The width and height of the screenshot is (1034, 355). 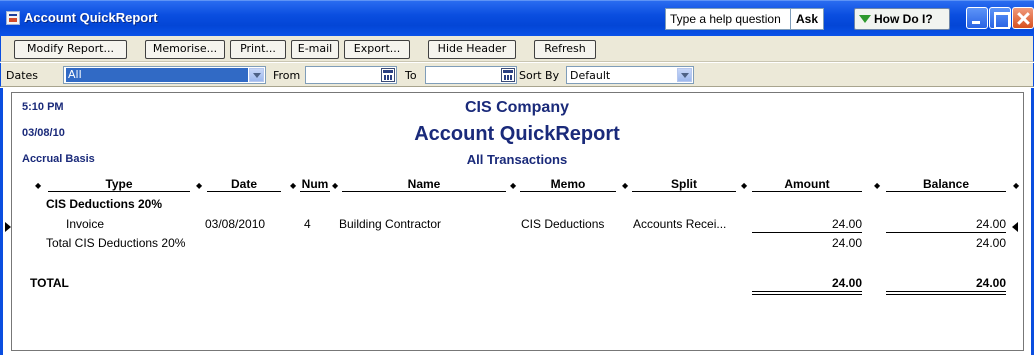 I want to click on from-label: From, so click(x=287, y=75).